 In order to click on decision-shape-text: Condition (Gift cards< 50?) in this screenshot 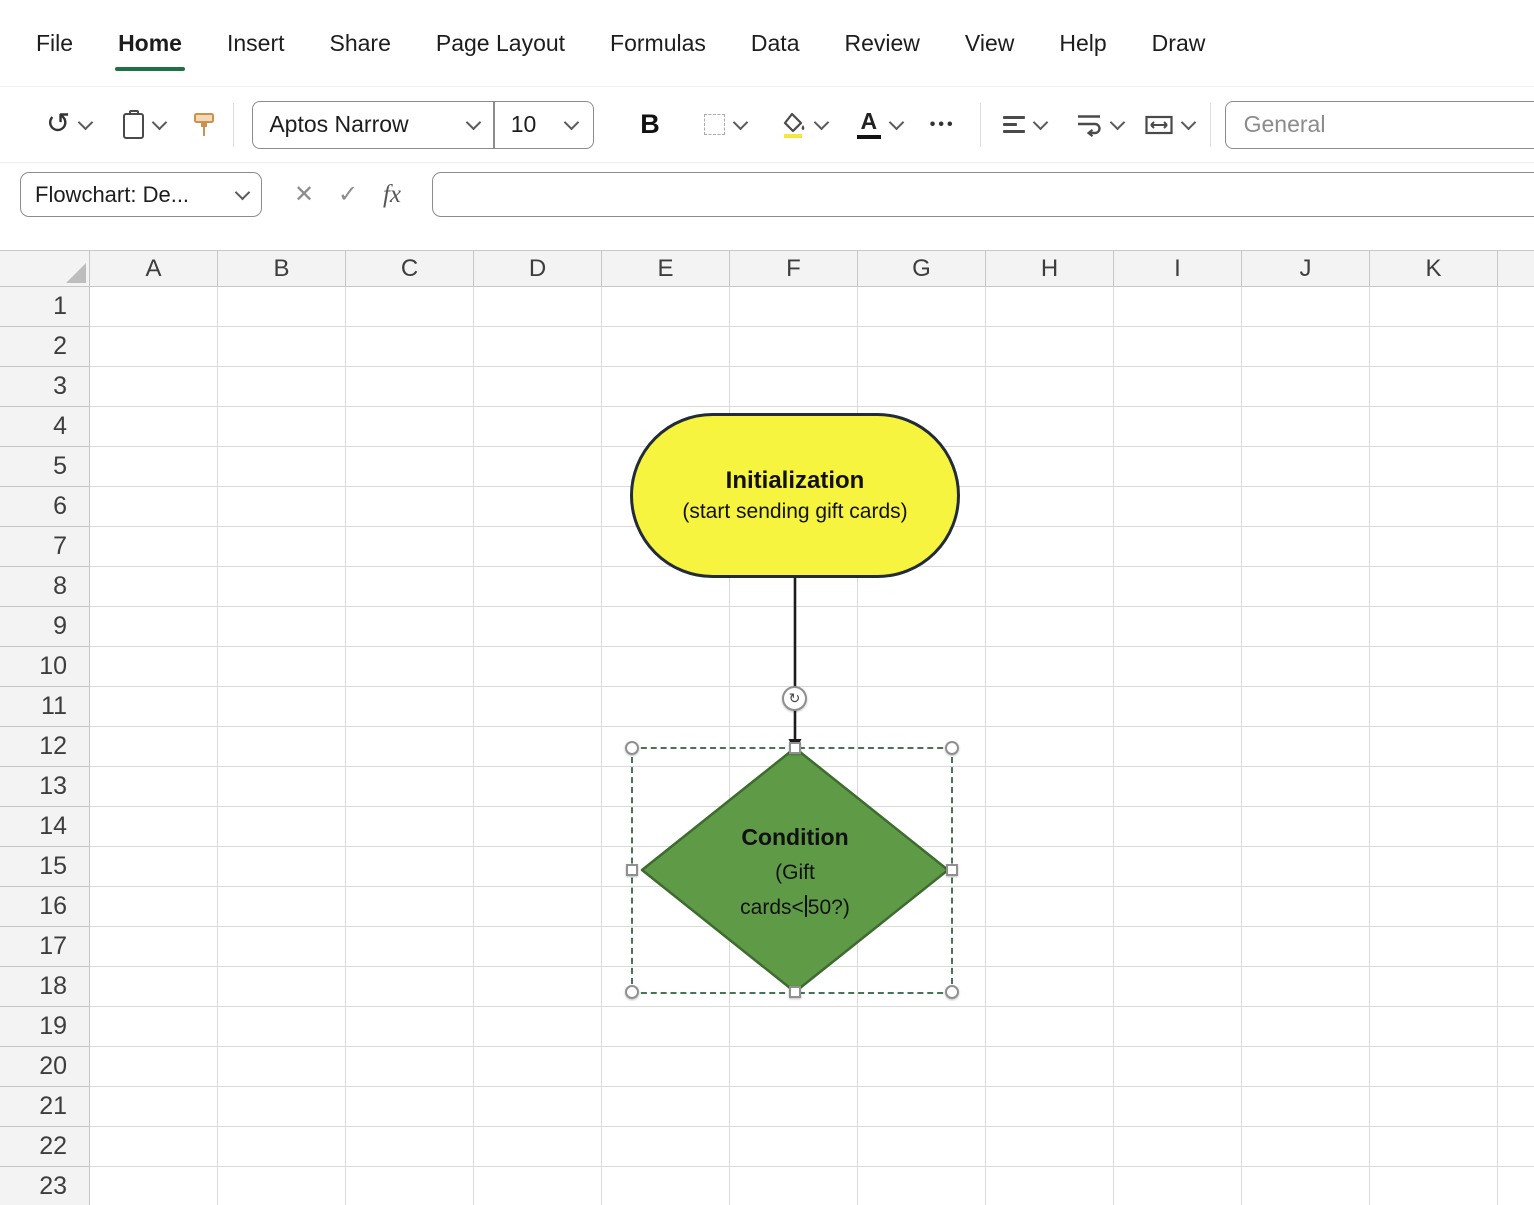, I will do `click(795, 872)`.